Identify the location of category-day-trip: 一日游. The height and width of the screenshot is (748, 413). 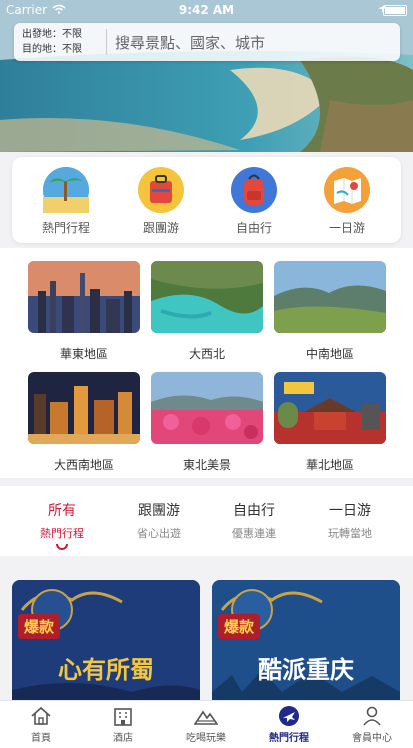
(347, 201).